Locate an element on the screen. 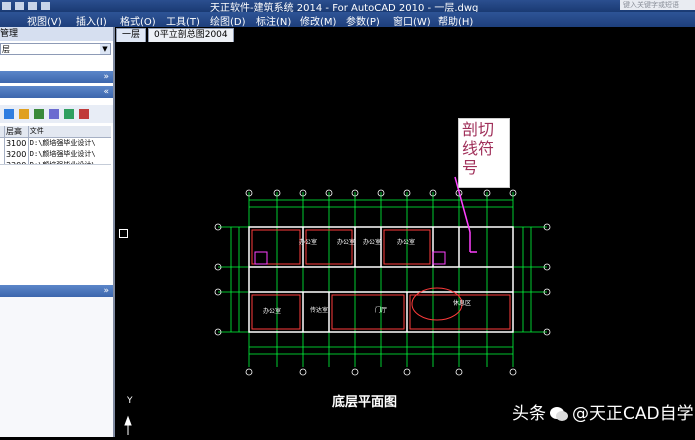 This screenshot has width=695, height=440. menu-dimension: 标注(N) is located at coordinates (273, 20).